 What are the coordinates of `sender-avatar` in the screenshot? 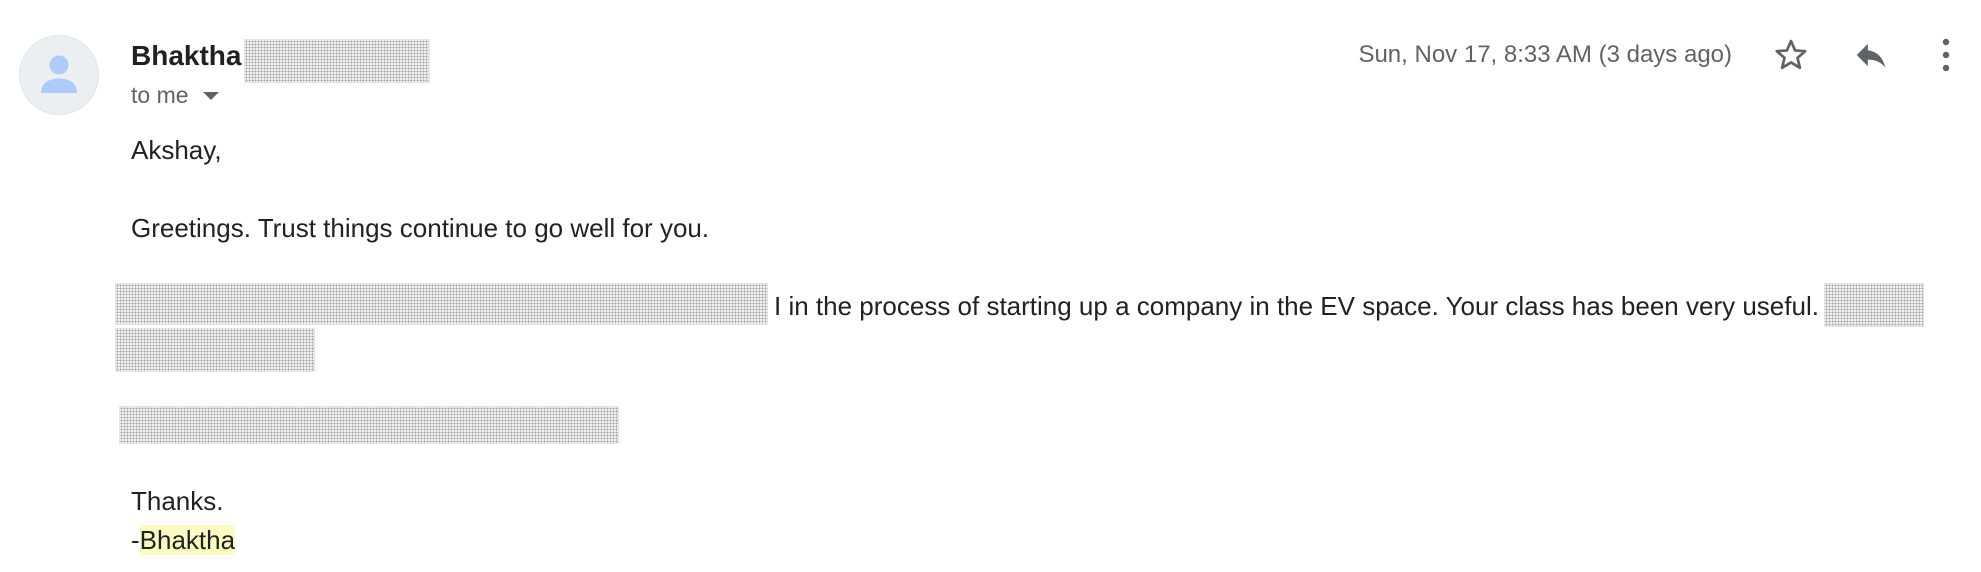 It's located at (59, 75).